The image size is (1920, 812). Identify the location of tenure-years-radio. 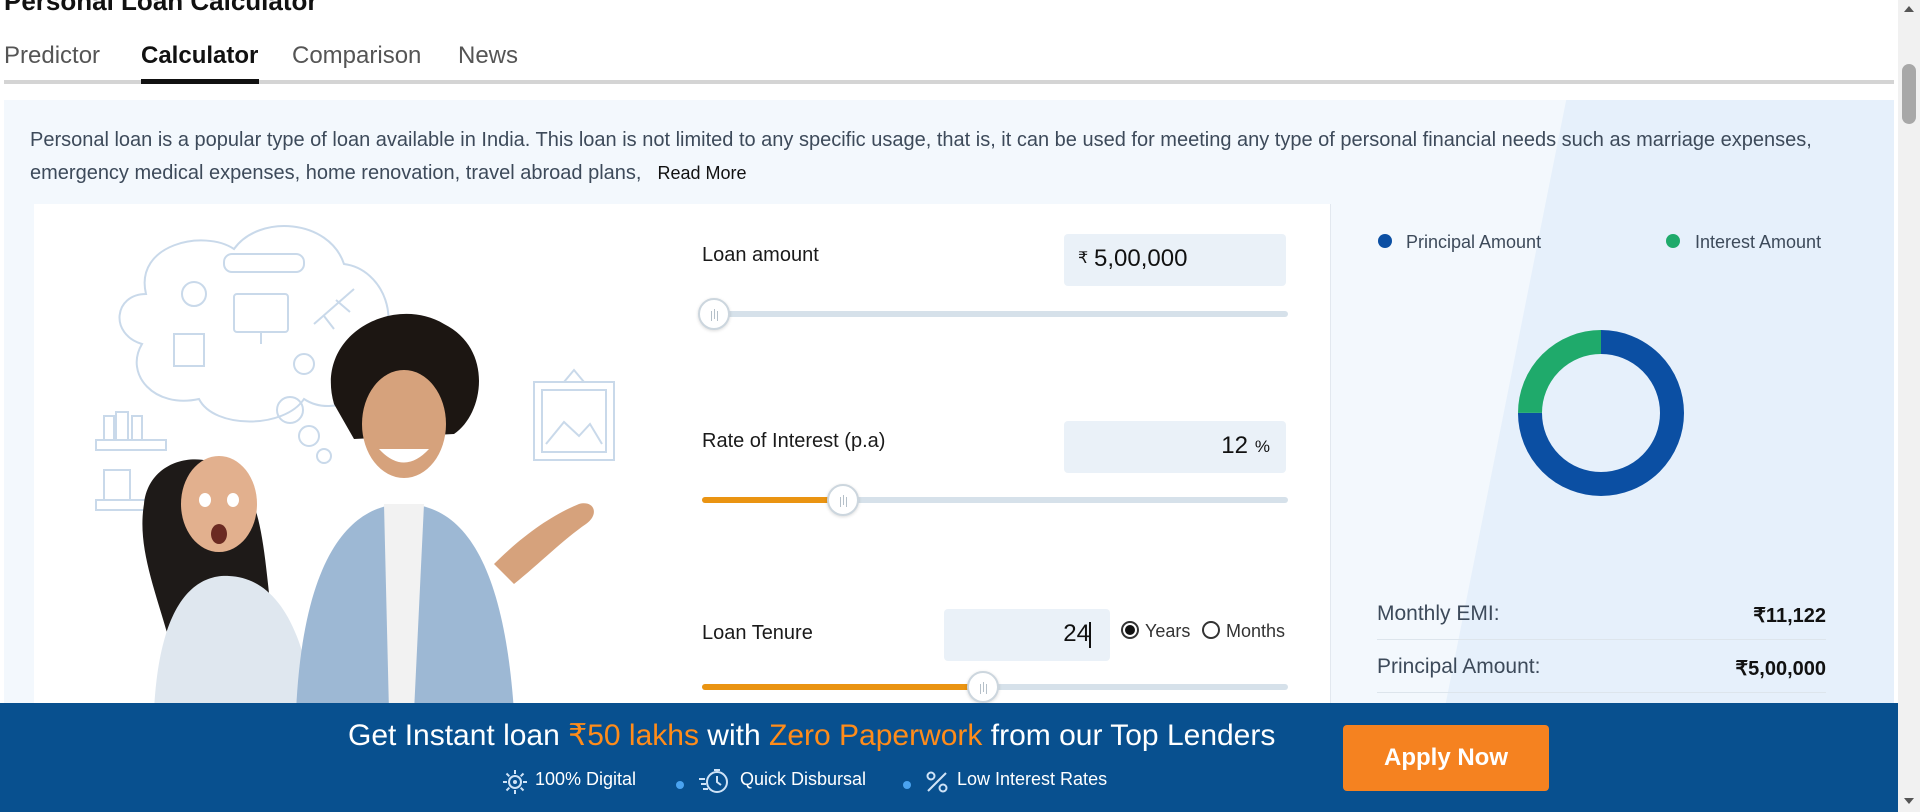
(1130, 630).